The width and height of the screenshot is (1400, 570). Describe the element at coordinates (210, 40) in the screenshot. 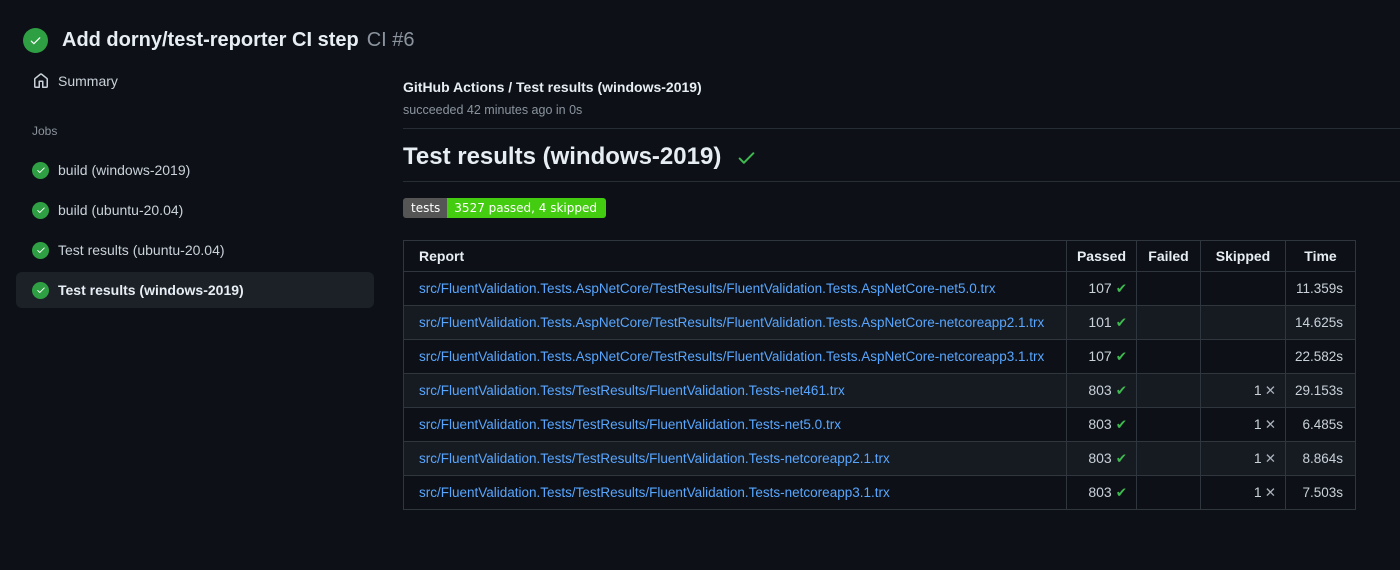

I see `run-title: Add dorny/test-reporter CI step` at that location.